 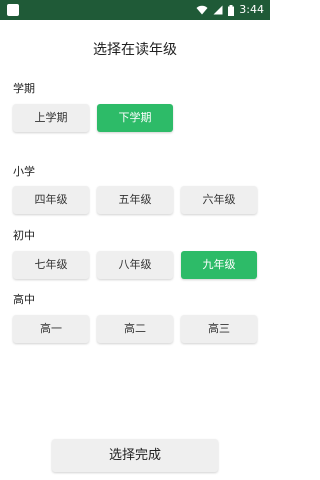 What do you see at coordinates (202, 10) in the screenshot?
I see `wifi-icon` at bounding box center [202, 10].